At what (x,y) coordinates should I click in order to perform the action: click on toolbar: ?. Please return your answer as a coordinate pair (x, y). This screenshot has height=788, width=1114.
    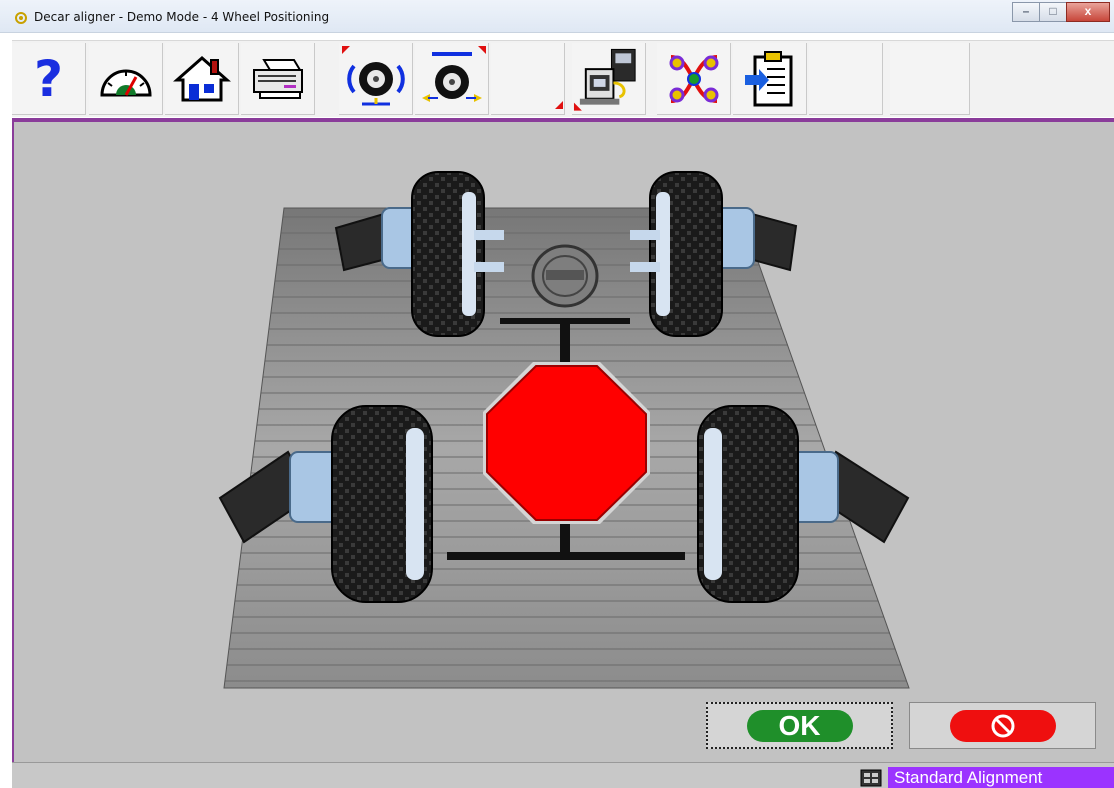
    Looking at the image, I should click on (563, 78).